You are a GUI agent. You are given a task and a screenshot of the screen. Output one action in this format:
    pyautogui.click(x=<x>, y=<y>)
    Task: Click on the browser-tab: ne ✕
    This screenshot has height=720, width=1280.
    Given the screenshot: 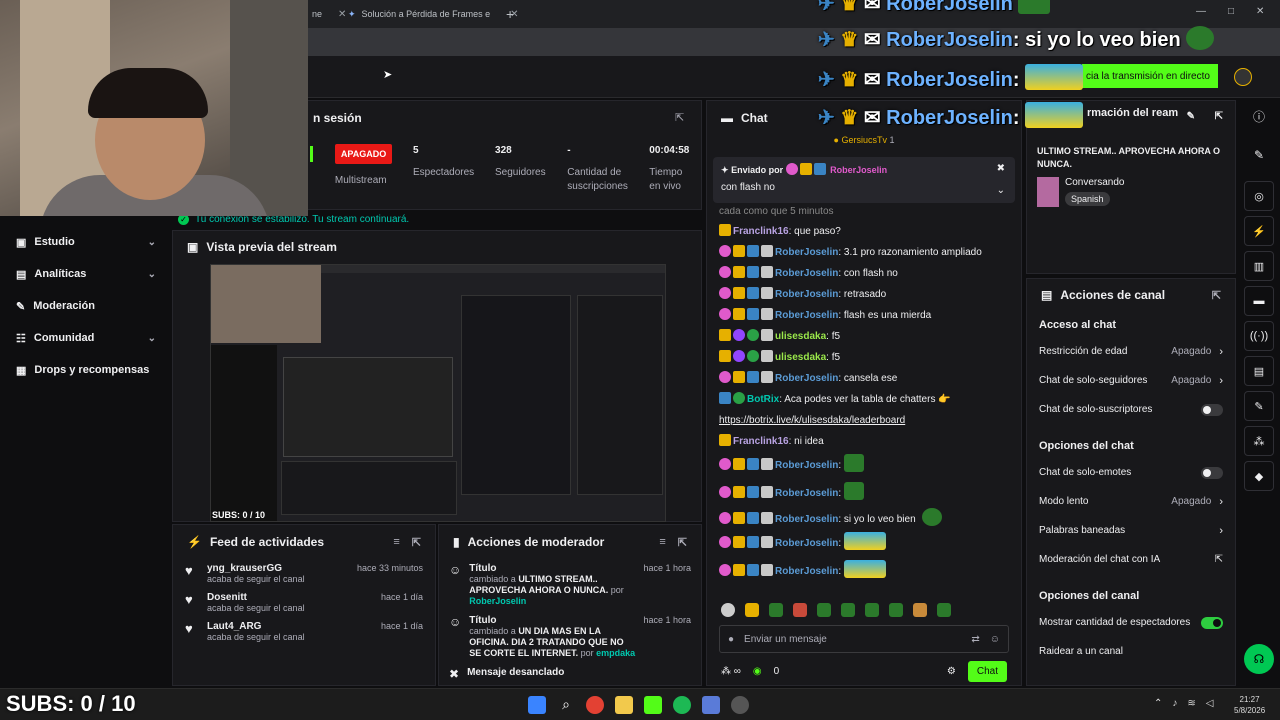 What is the action you would take?
    pyautogui.click(x=329, y=14)
    